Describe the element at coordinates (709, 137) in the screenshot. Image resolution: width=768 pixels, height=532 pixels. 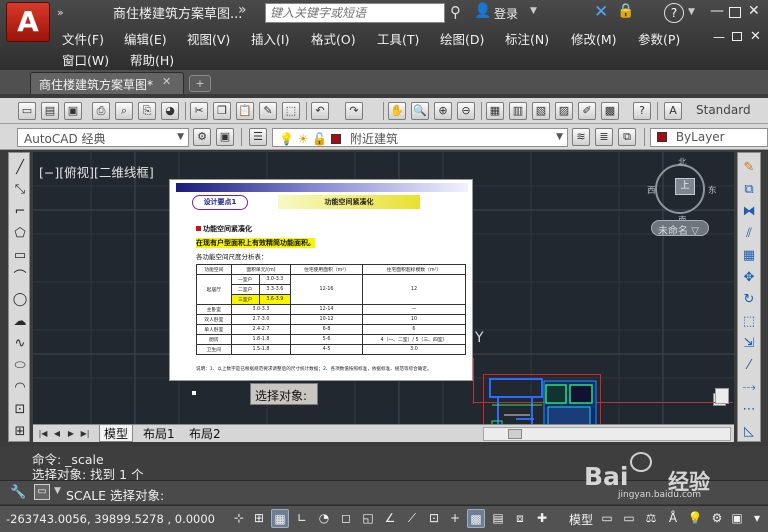
I see `color-select: ByLayer` at that location.